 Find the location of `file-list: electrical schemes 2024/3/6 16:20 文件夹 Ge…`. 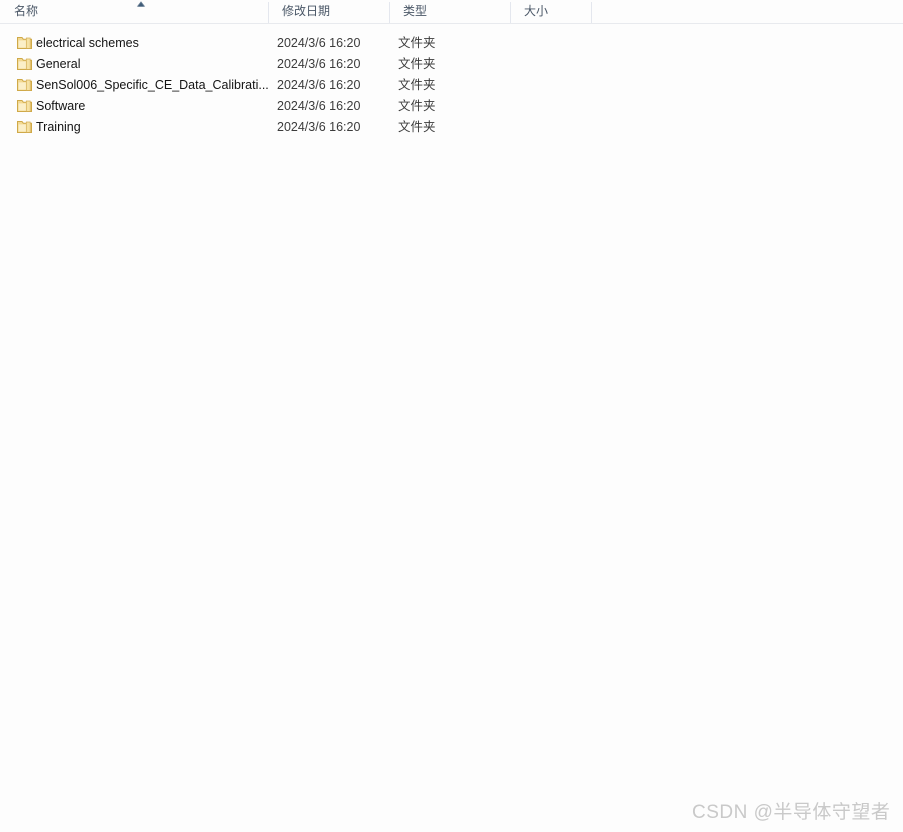

file-list: electrical schemes 2024/3/6 16:20 文件夹 Ge… is located at coordinates (451, 85).